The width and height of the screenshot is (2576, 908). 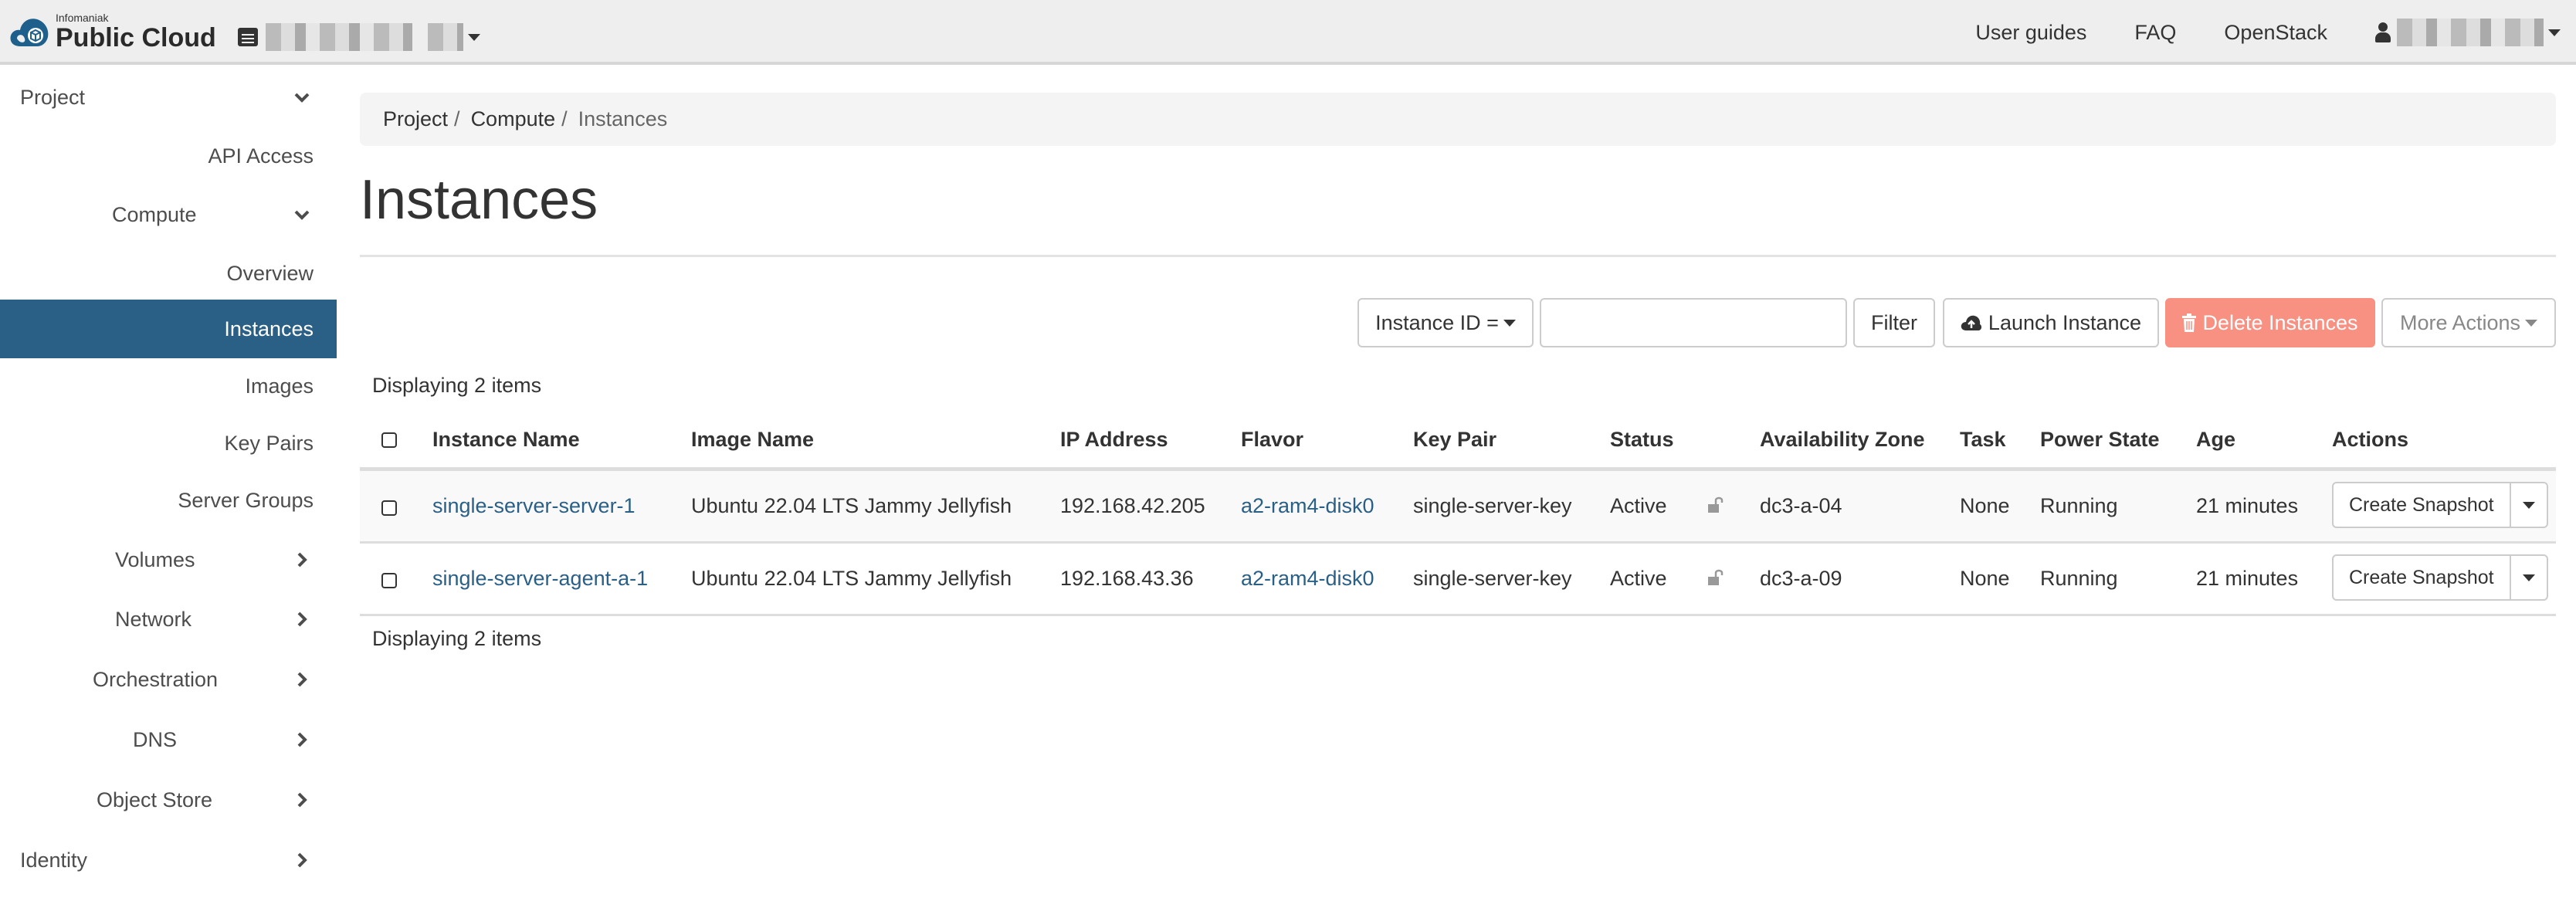 I want to click on breadcrumb-compute: Compute, so click(x=513, y=119).